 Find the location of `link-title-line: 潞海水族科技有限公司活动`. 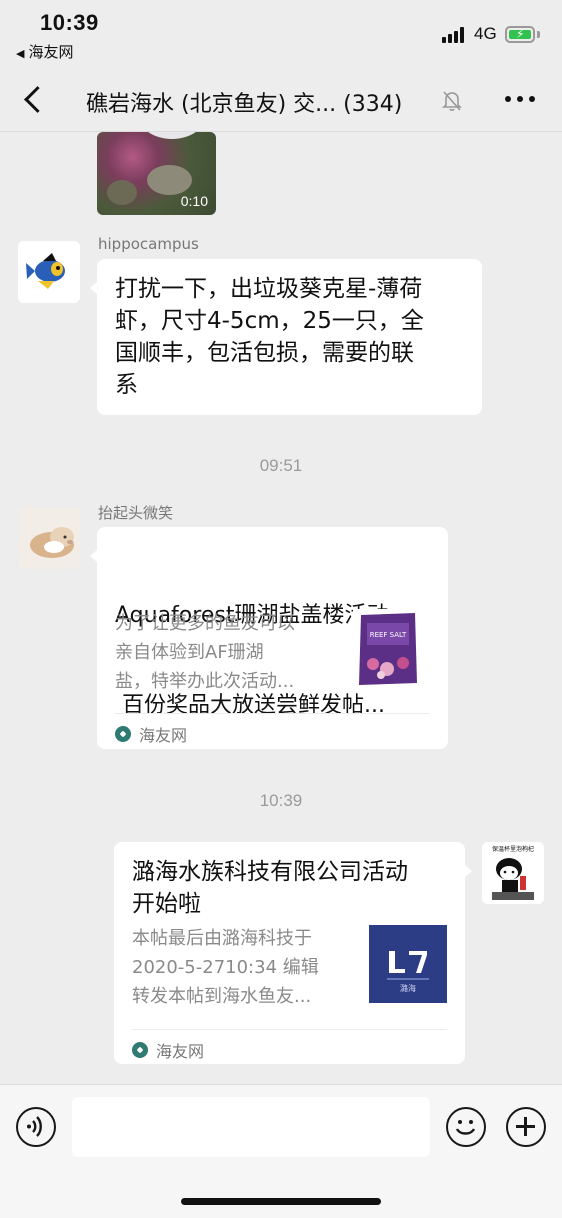

link-title-line: 潞海水族科技有限公司活动 is located at coordinates (270, 872).